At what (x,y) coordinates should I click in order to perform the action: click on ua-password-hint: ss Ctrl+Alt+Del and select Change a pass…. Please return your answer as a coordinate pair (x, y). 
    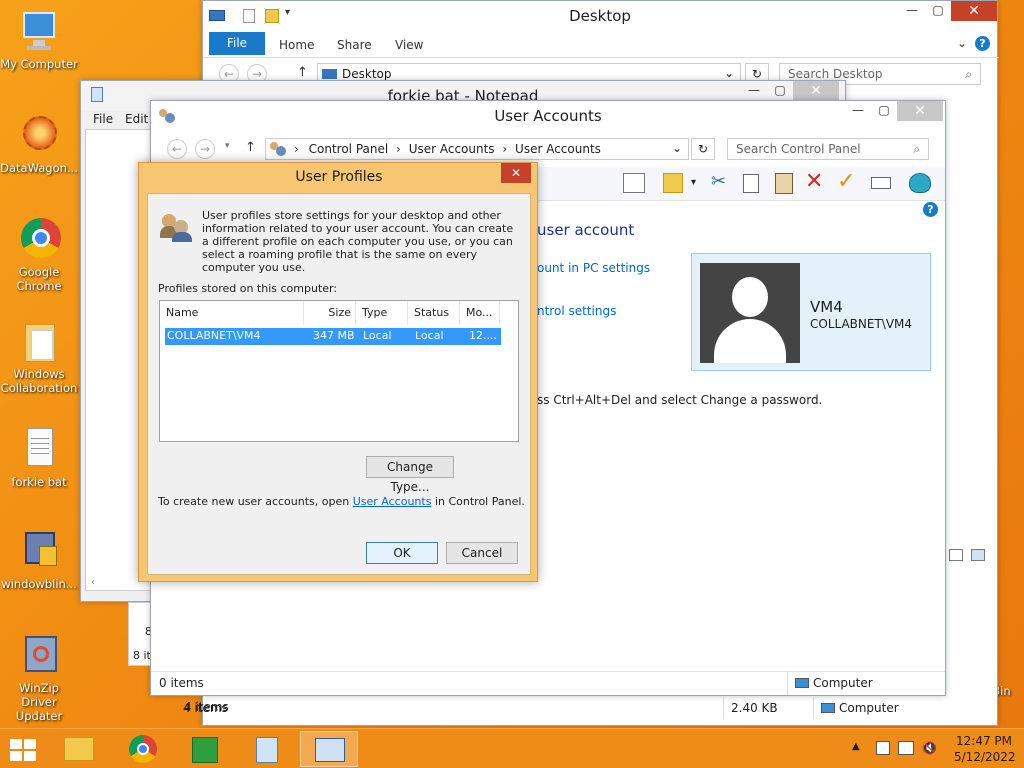
    Looking at the image, I should click on (680, 400).